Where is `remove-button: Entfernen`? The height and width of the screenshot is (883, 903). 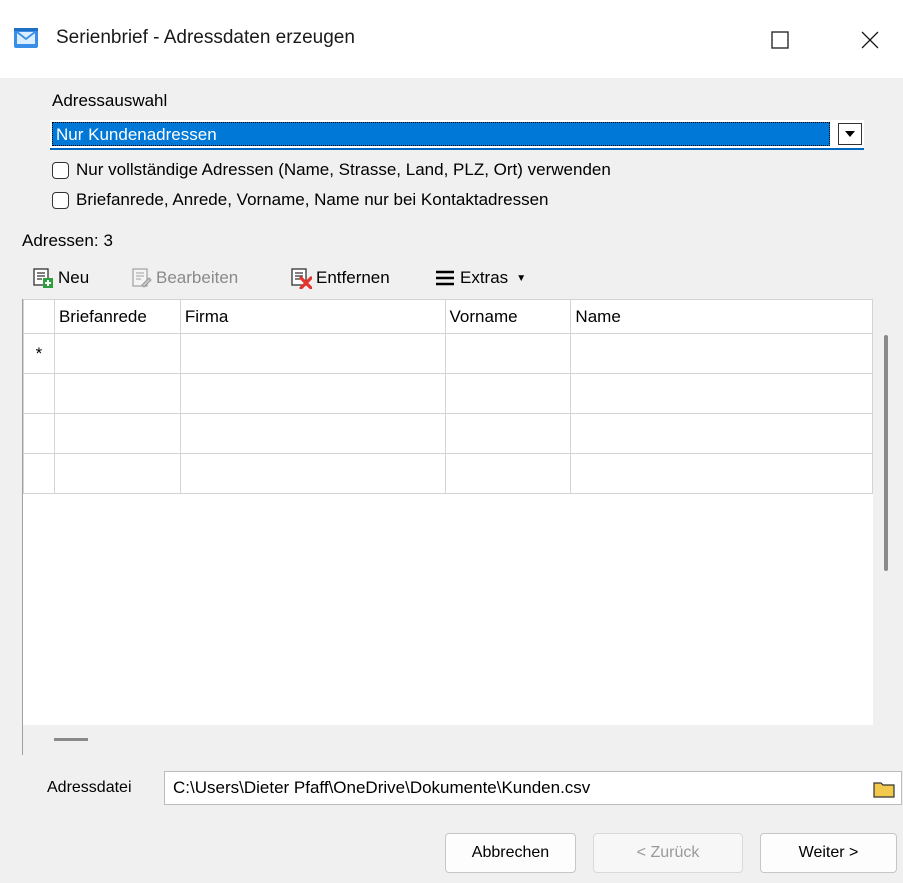
remove-button: Entfernen is located at coordinates (340, 278).